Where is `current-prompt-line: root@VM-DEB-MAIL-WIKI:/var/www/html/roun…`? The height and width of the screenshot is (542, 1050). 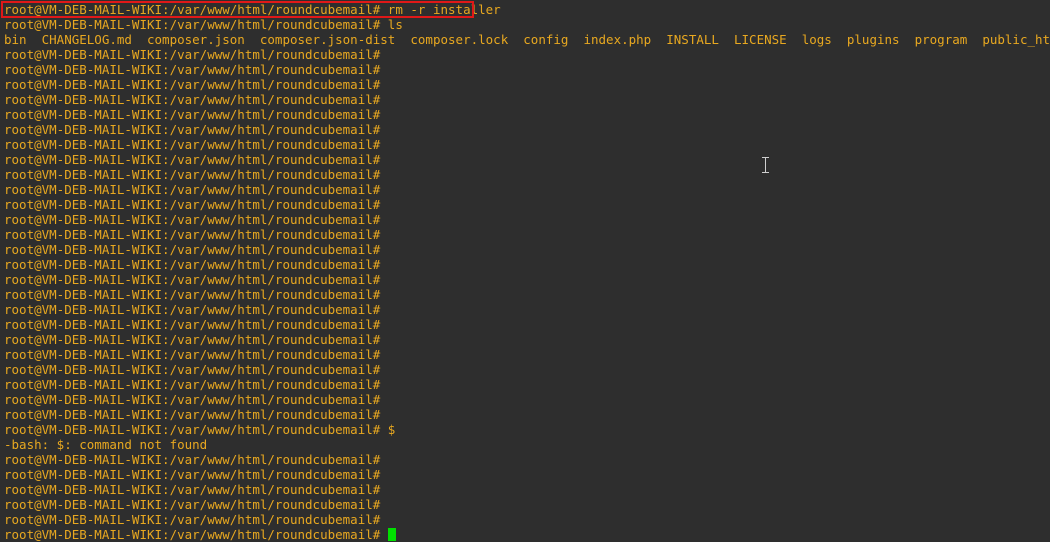
current-prompt-line: root@VM-DEB-MAIL-WIKI:/var/www/html/roun… is located at coordinates (527, 534).